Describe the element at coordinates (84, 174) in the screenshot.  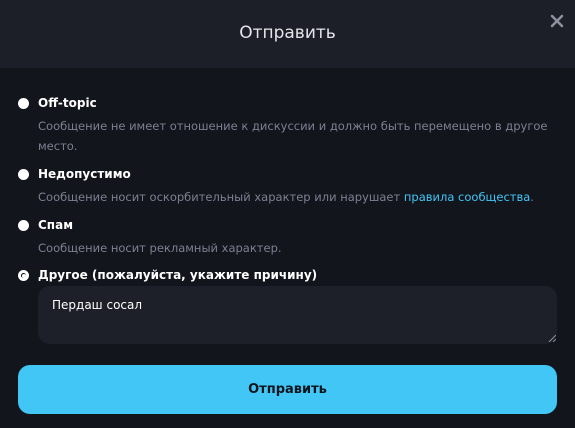
I see `option-title: Недопустимо` at that location.